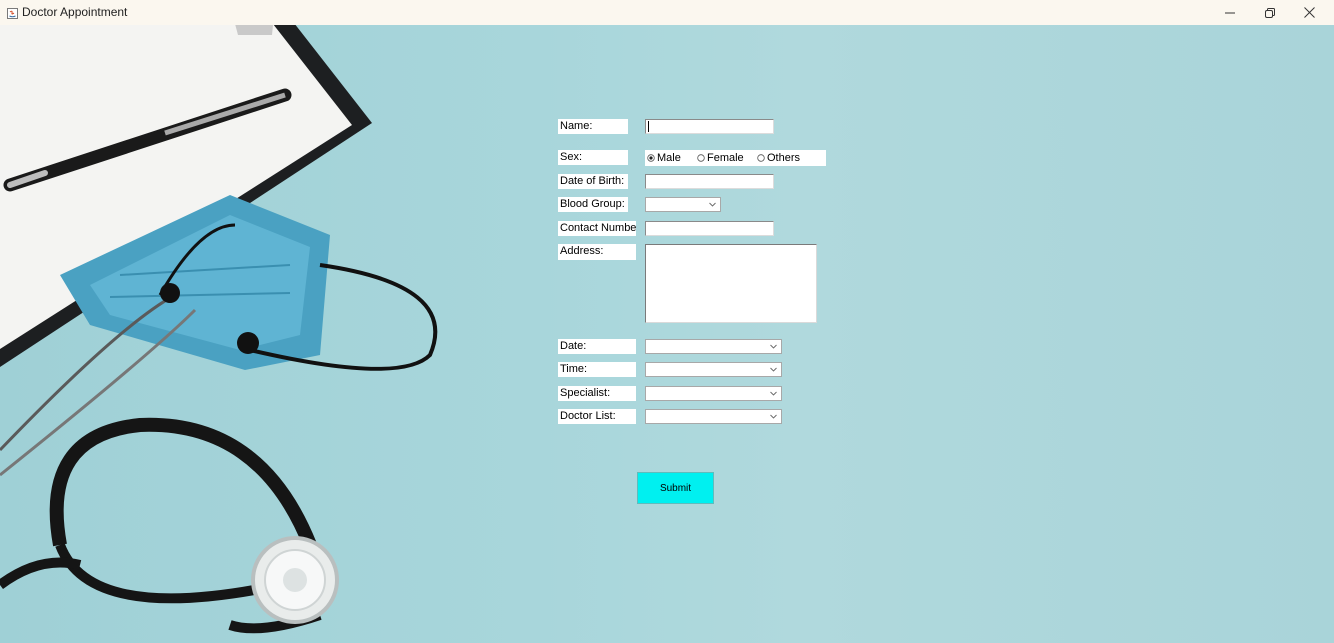  I want to click on contact-label: Contact Number:, so click(597, 228).